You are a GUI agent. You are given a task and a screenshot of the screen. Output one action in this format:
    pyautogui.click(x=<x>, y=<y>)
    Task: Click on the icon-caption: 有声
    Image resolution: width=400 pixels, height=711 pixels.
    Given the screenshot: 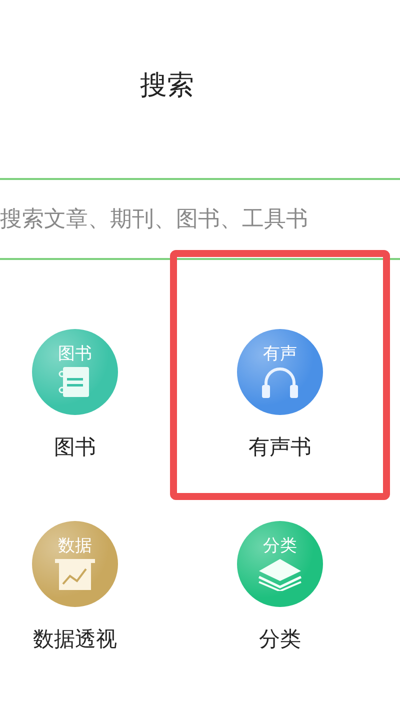 What is the action you would take?
    pyautogui.click(x=280, y=354)
    